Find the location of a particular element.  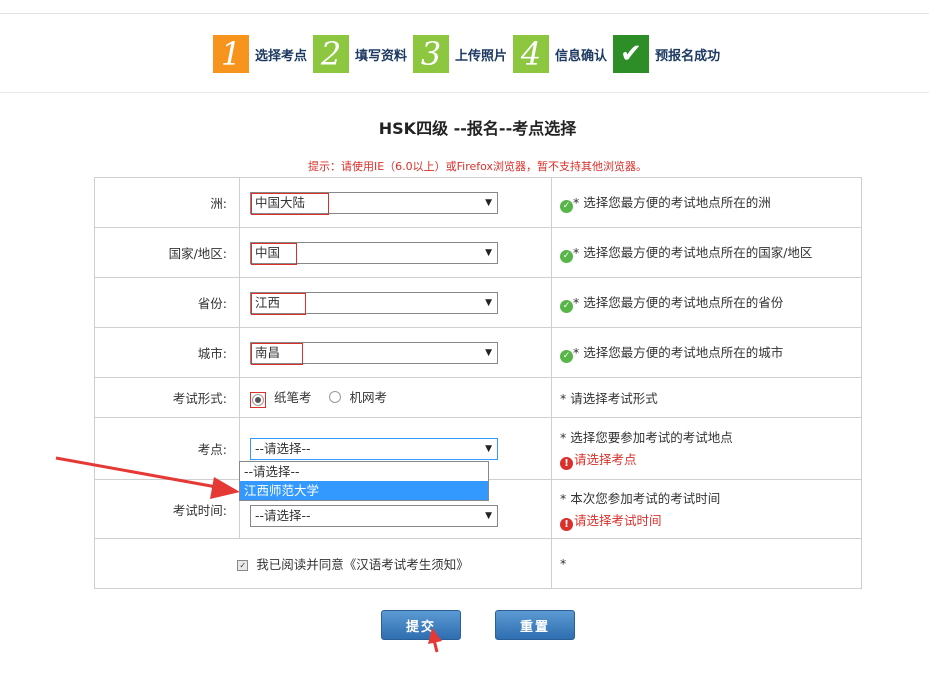

paper-radio-label: 纸笔考 is located at coordinates (293, 397).